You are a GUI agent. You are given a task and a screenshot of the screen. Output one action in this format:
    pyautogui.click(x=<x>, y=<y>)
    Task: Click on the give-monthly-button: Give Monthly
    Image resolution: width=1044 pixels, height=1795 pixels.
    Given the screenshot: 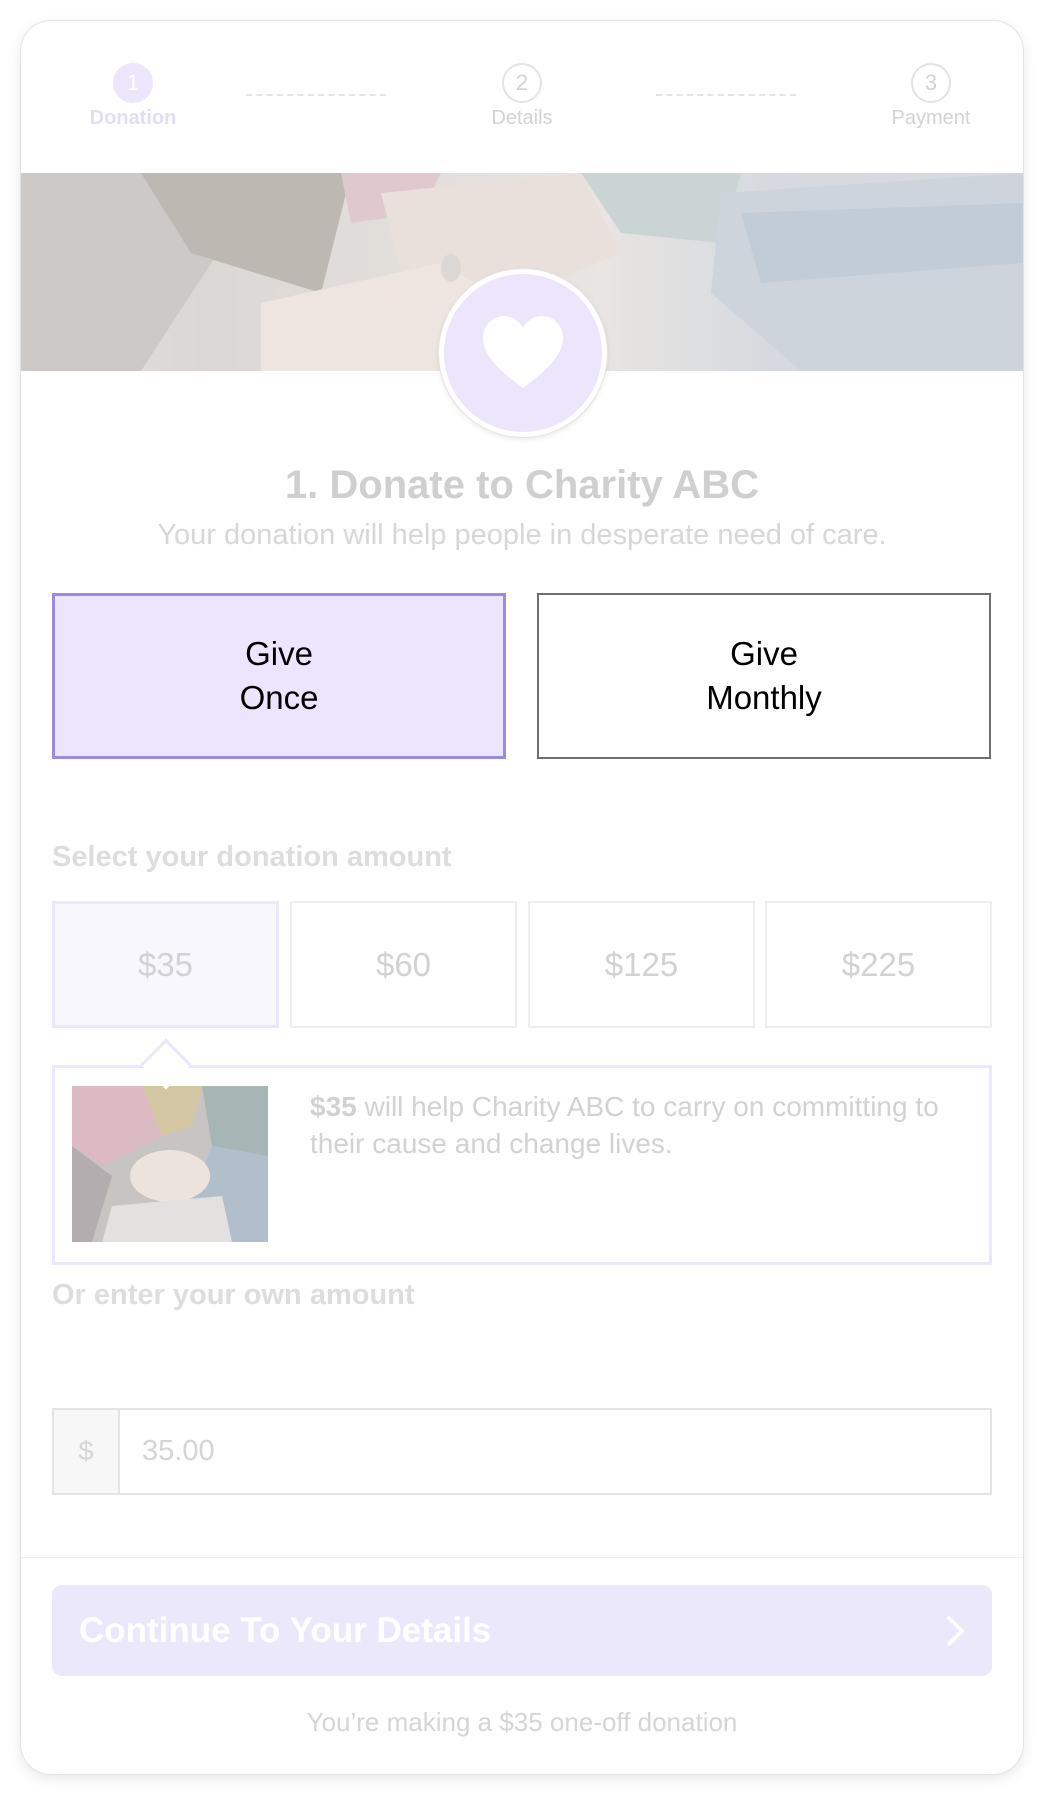 What is the action you would take?
    pyautogui.click(x=764, y=676)
    